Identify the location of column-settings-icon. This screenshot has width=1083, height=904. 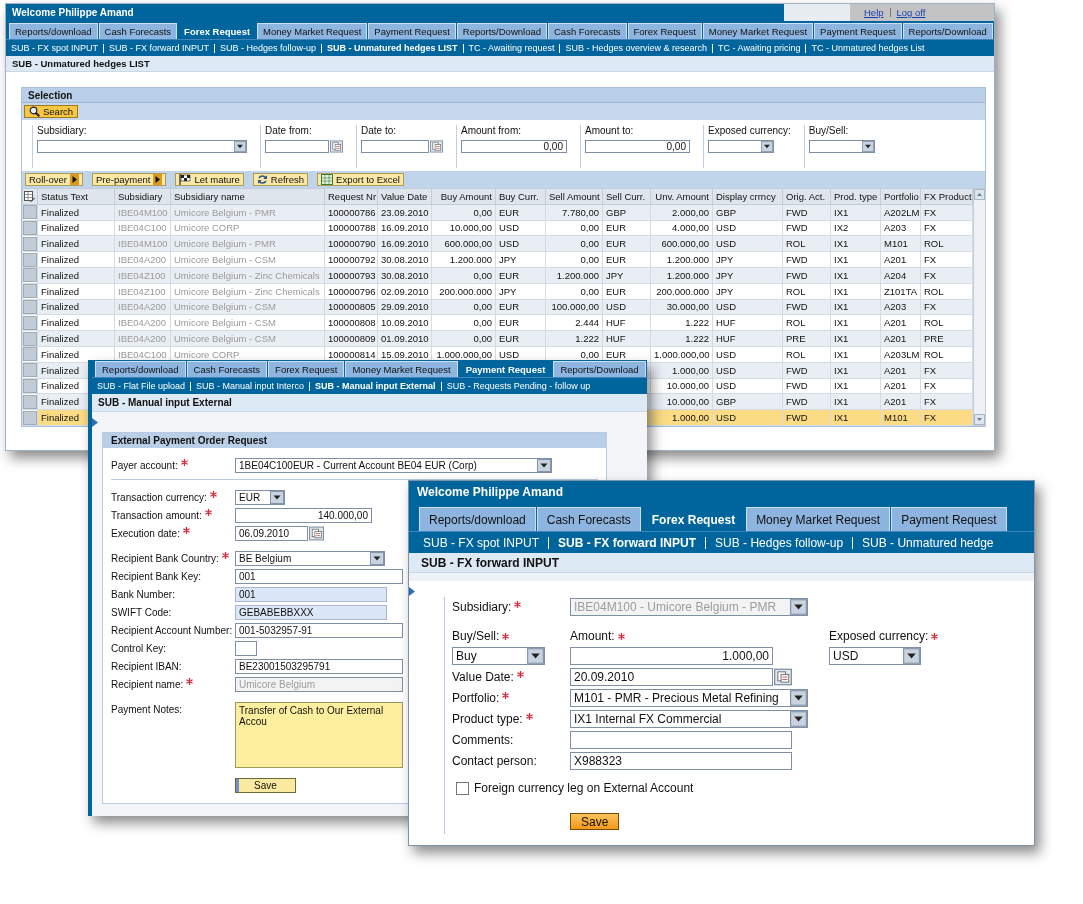
(29, 196).